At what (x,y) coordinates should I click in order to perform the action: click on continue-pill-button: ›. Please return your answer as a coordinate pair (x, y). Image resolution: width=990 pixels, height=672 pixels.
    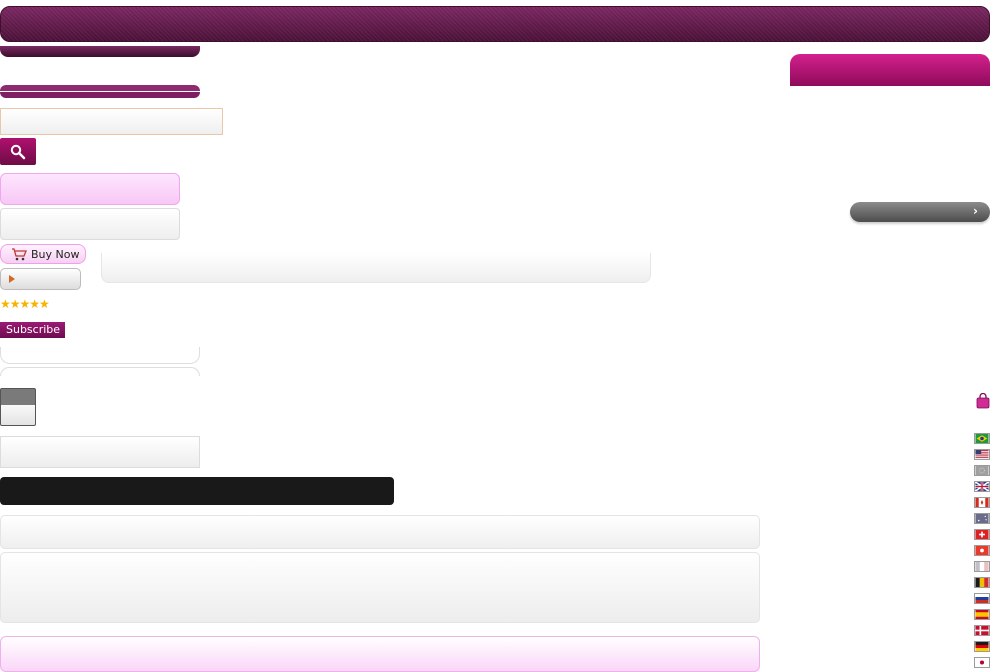
    Looking at the image, I should click on (920, 212).